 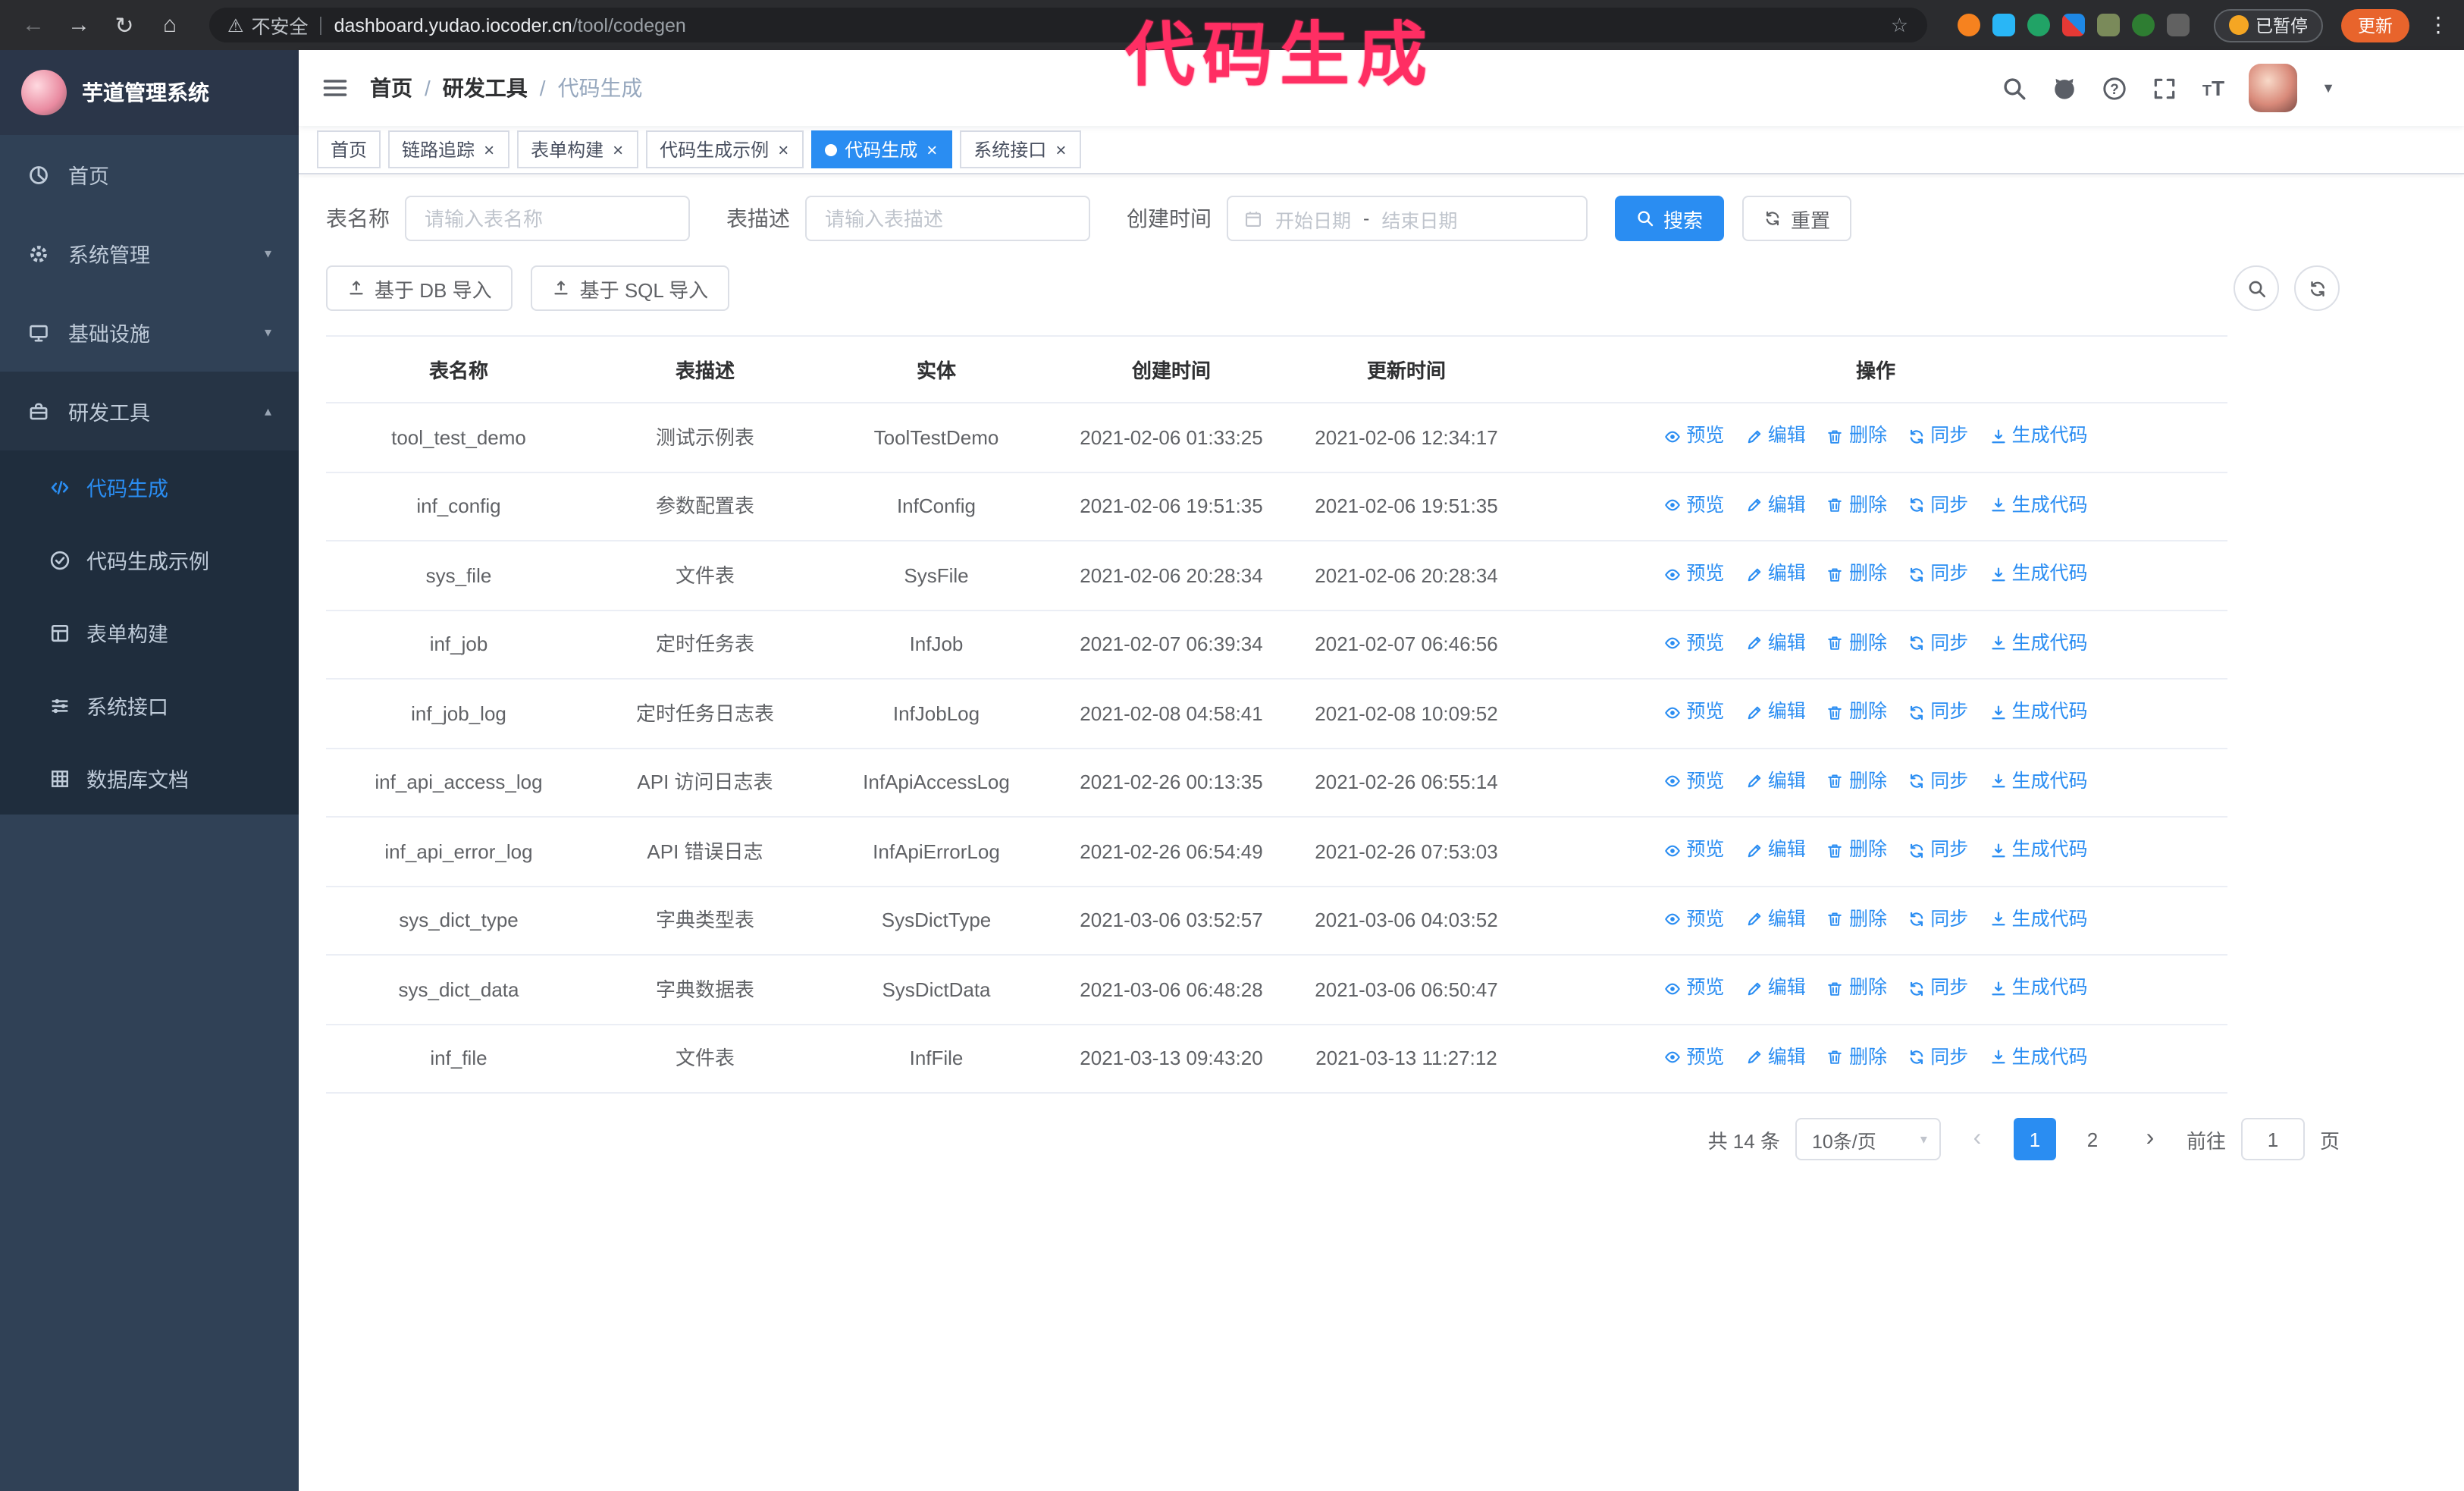 I want to click on search-button: 搜索, so click(x=1670, y=218).